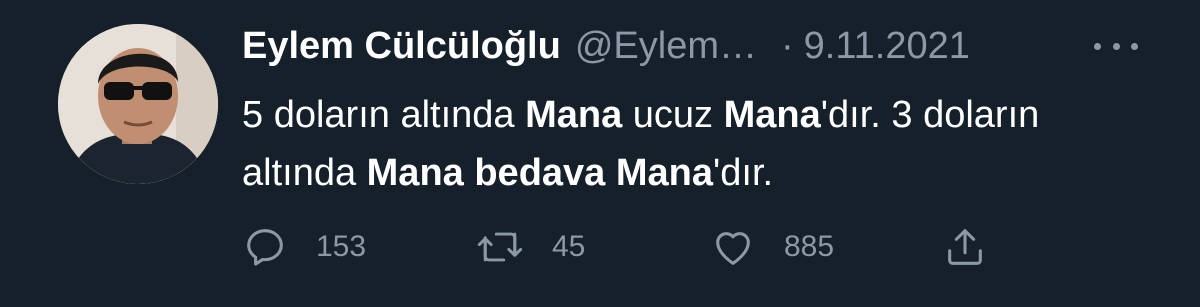  Describe the element at coordinates (304, 247) in the screenshot. I see `reply-button: 153` at that location.